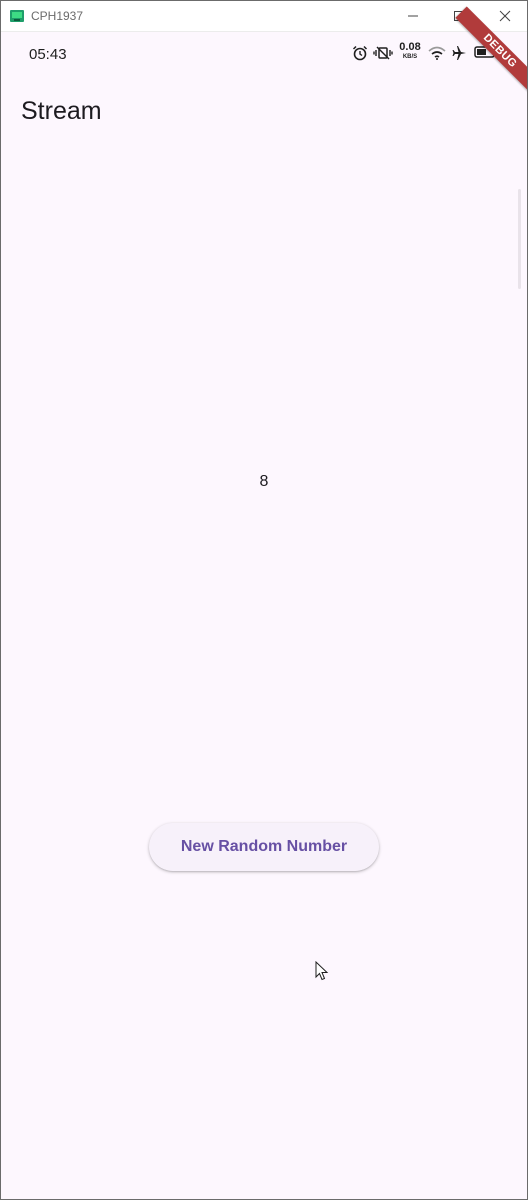 Image resolution: width=528 pixels, height=1200 pixels. What do you see at coordinates (17, 16) in the screenshot?
I see `android-emulator-icon` at bounding box center [17, 16].